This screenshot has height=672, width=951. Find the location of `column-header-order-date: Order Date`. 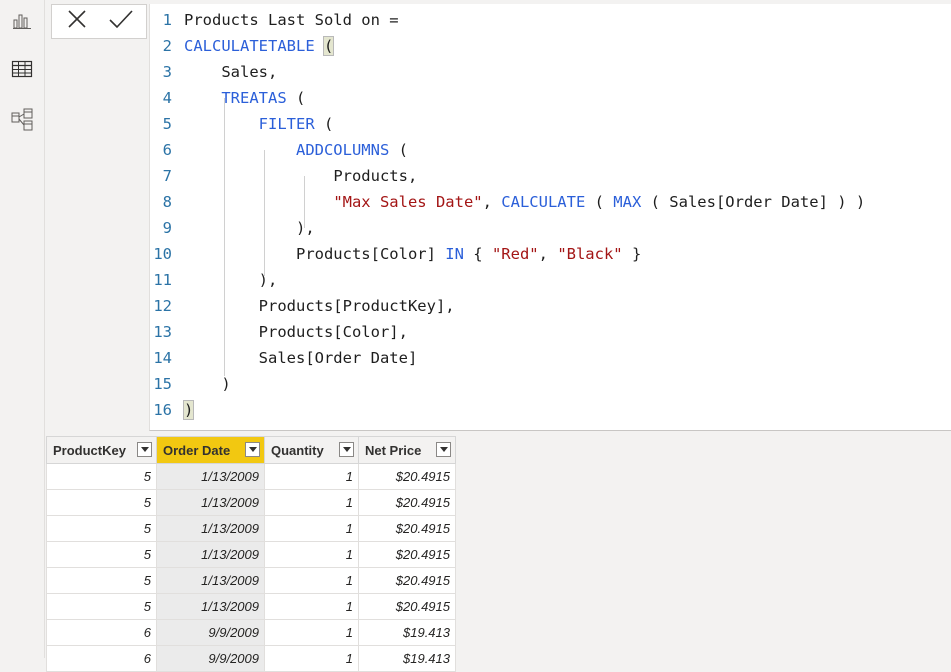

column-header-order-date: Order Date is located at coordinates (210, 450).